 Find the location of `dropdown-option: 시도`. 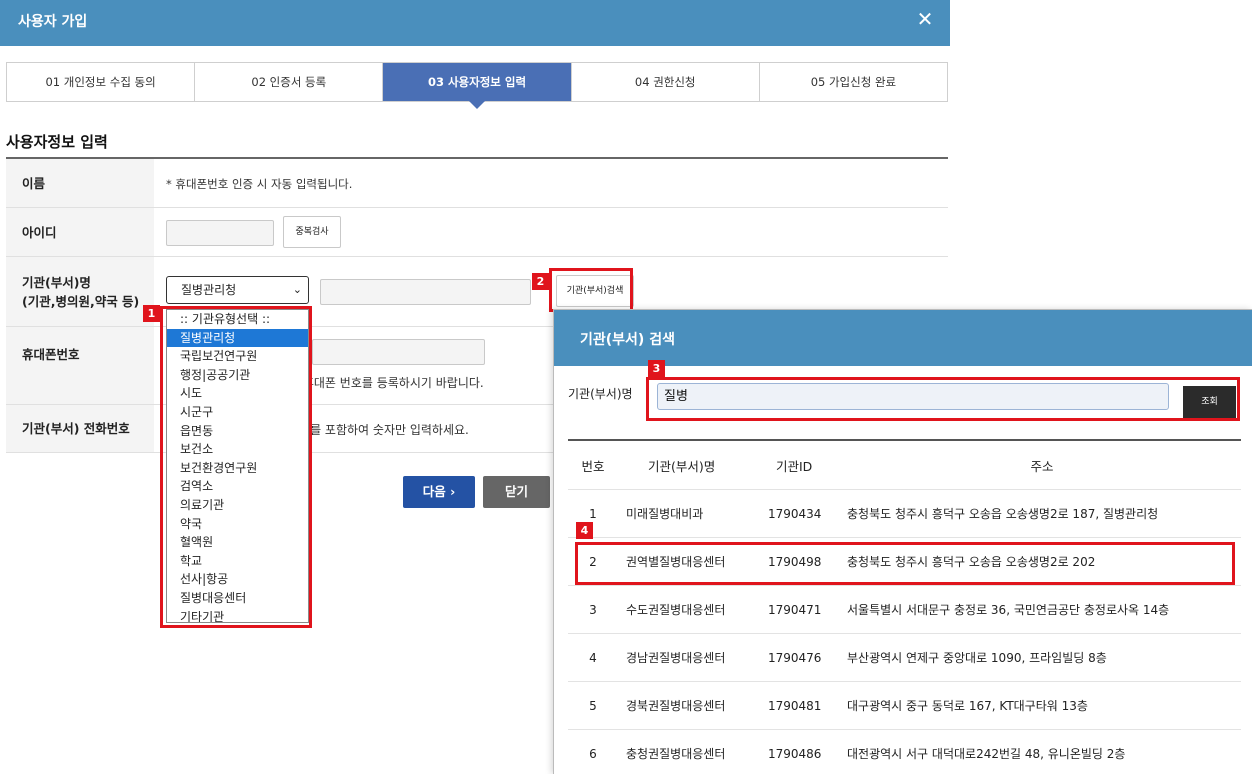

dropdown-option: 시도 is located at coordinates (237, 393).